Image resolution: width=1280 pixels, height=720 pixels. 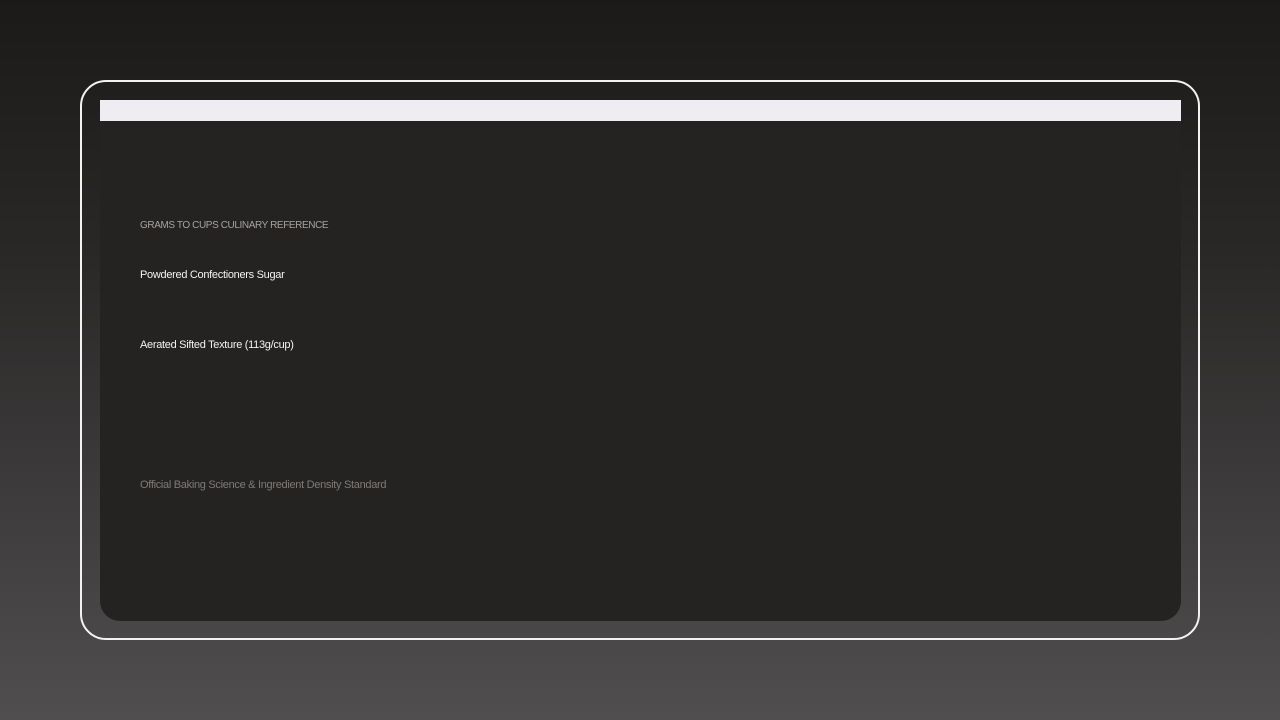 I want to click on card-eyebrow: GRAMS TO CUPS CULINARY REFERENCE, so click(x=234, y=225).